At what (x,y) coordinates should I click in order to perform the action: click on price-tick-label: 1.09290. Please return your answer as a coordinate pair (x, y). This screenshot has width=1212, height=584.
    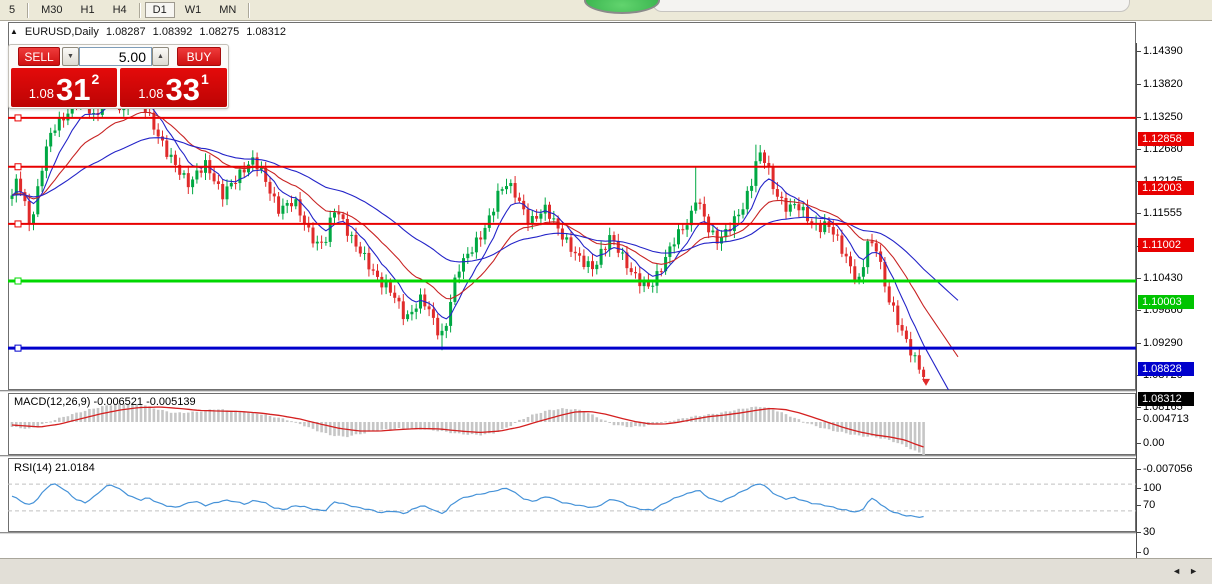
    Looking at the image, I should click on (1160, 343).